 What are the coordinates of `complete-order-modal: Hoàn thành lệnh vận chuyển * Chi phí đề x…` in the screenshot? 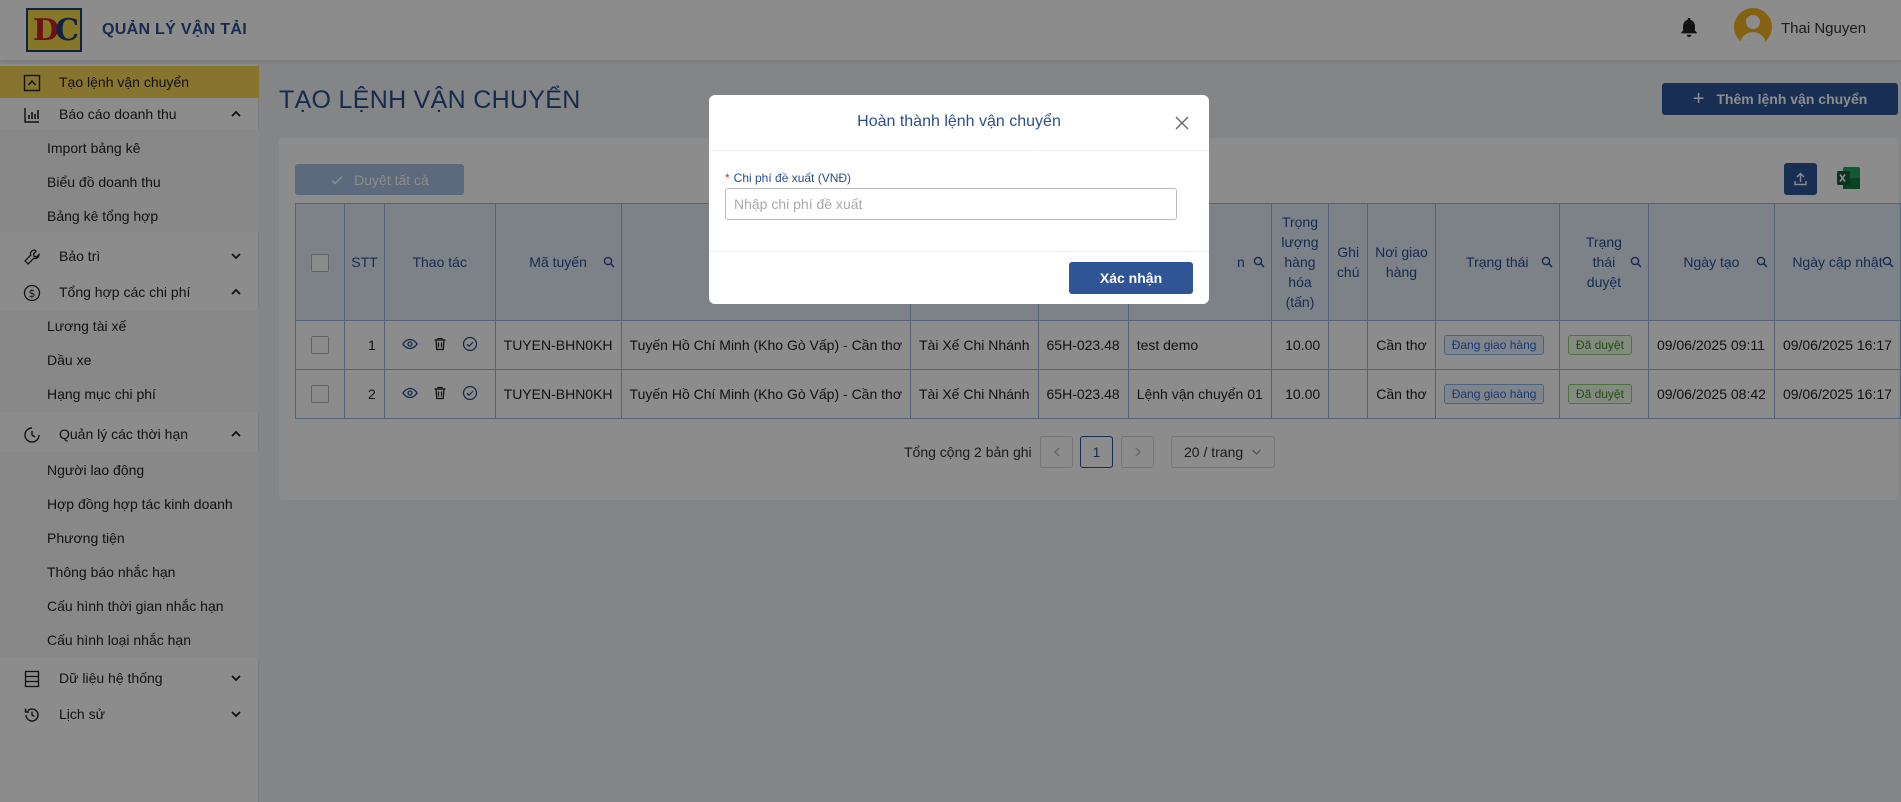 It's located at (959, 199).